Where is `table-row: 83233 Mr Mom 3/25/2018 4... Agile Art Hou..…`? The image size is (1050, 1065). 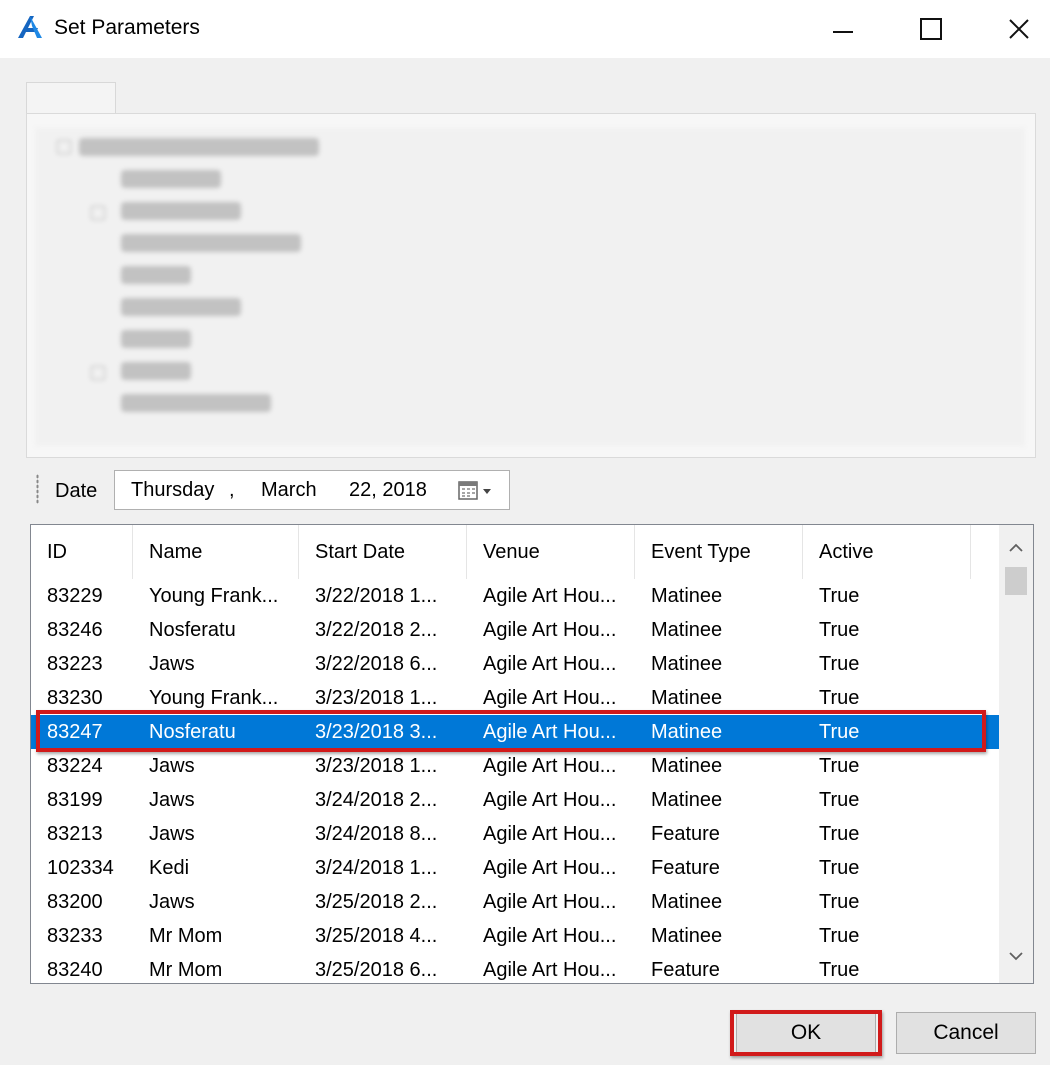
table-row: 83233 Mr Mom 3/25/2018 4... Agile Art Hou..… is located at coordinates (515, 936).